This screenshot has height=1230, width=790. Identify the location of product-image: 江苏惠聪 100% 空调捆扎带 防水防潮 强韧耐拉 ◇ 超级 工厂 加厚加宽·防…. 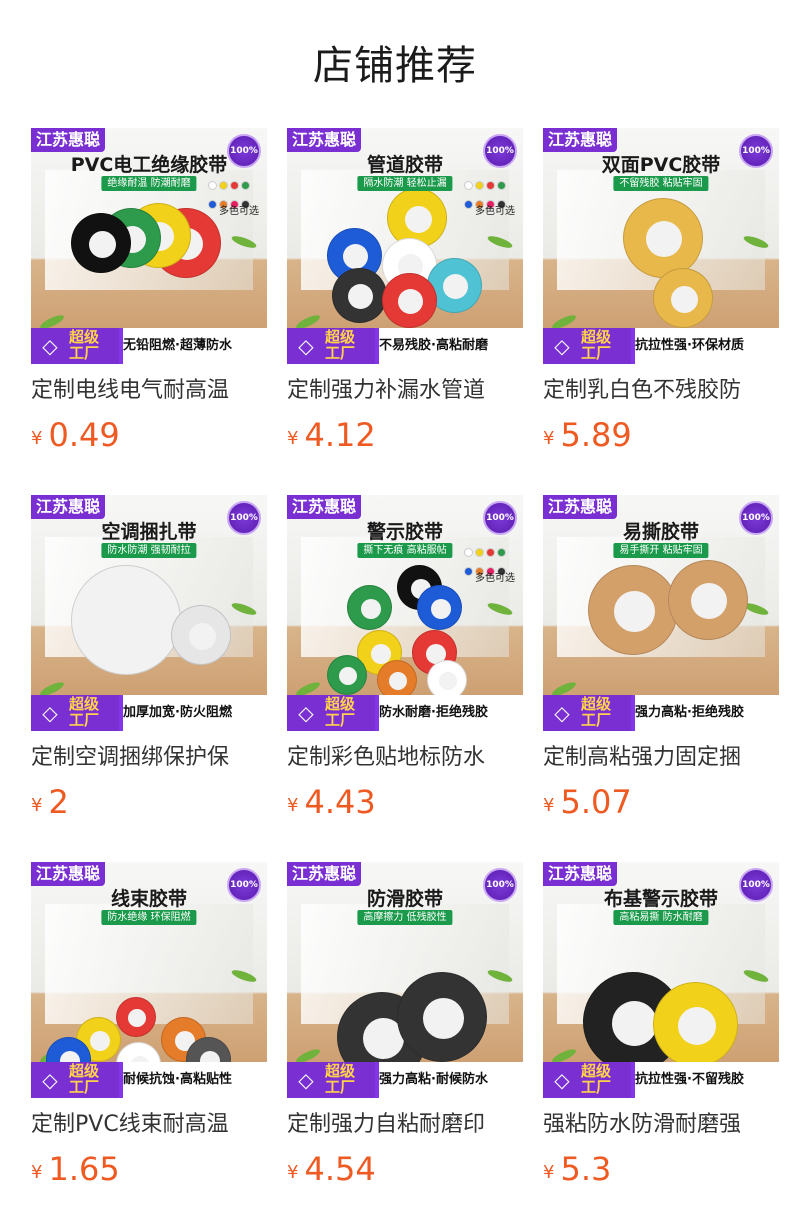
(149, 613).